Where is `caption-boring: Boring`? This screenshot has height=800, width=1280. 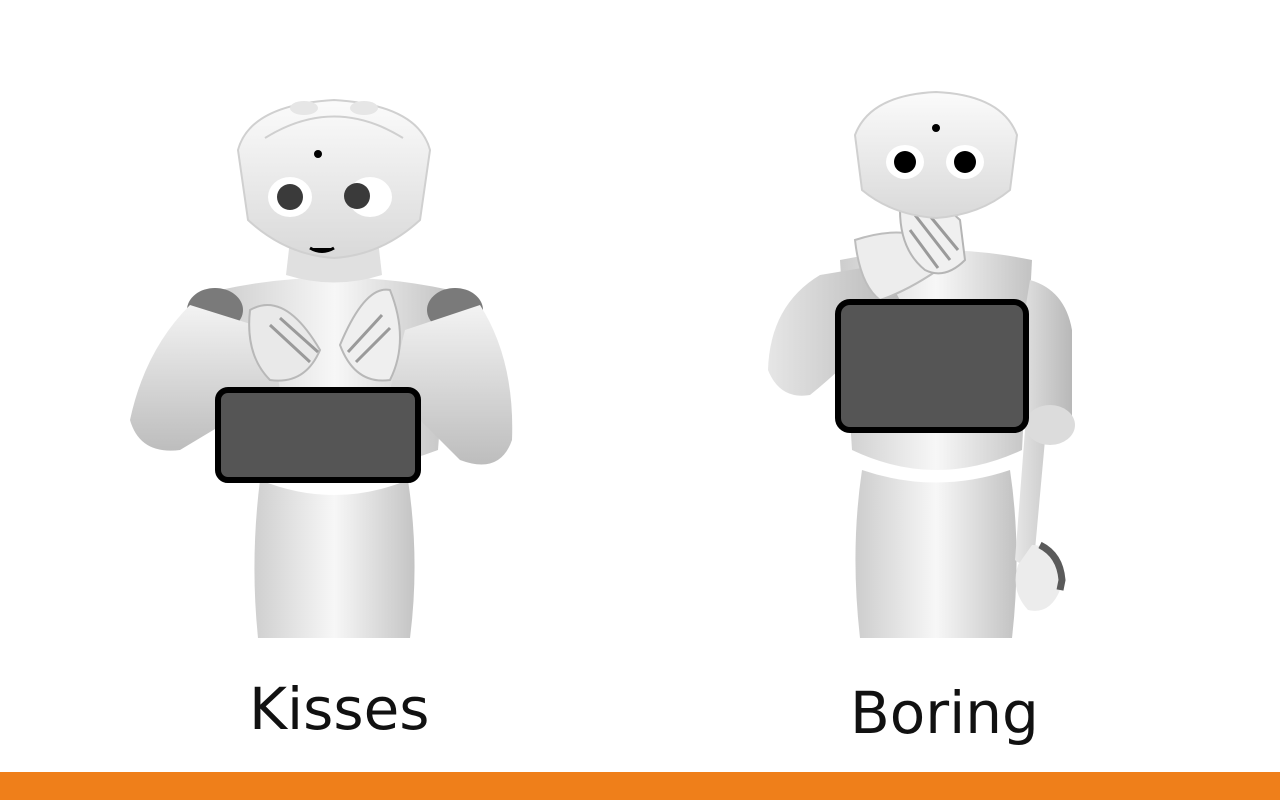 caption-boring: Boring is located at coordinates (944, 713).